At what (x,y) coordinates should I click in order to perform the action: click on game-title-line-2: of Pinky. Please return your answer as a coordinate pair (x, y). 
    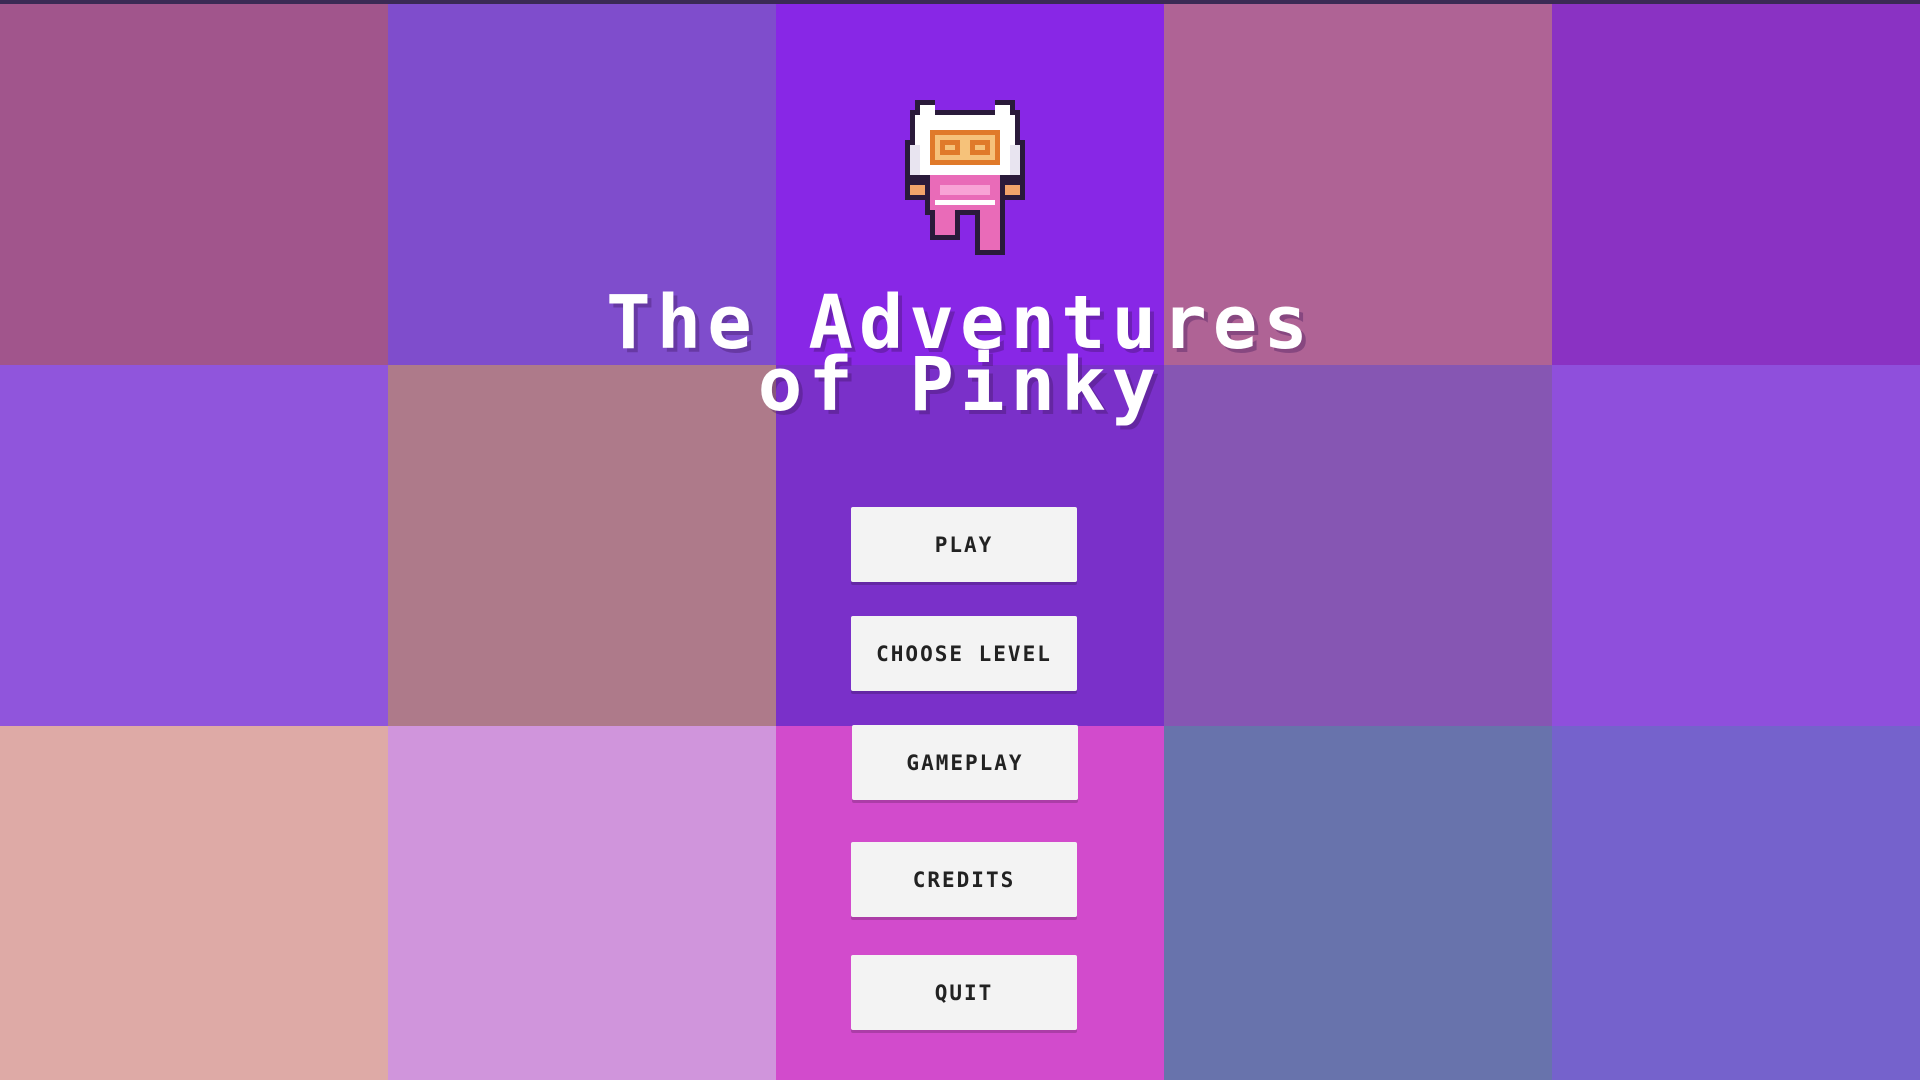
    Looking at the image, I should click on (960, 385).